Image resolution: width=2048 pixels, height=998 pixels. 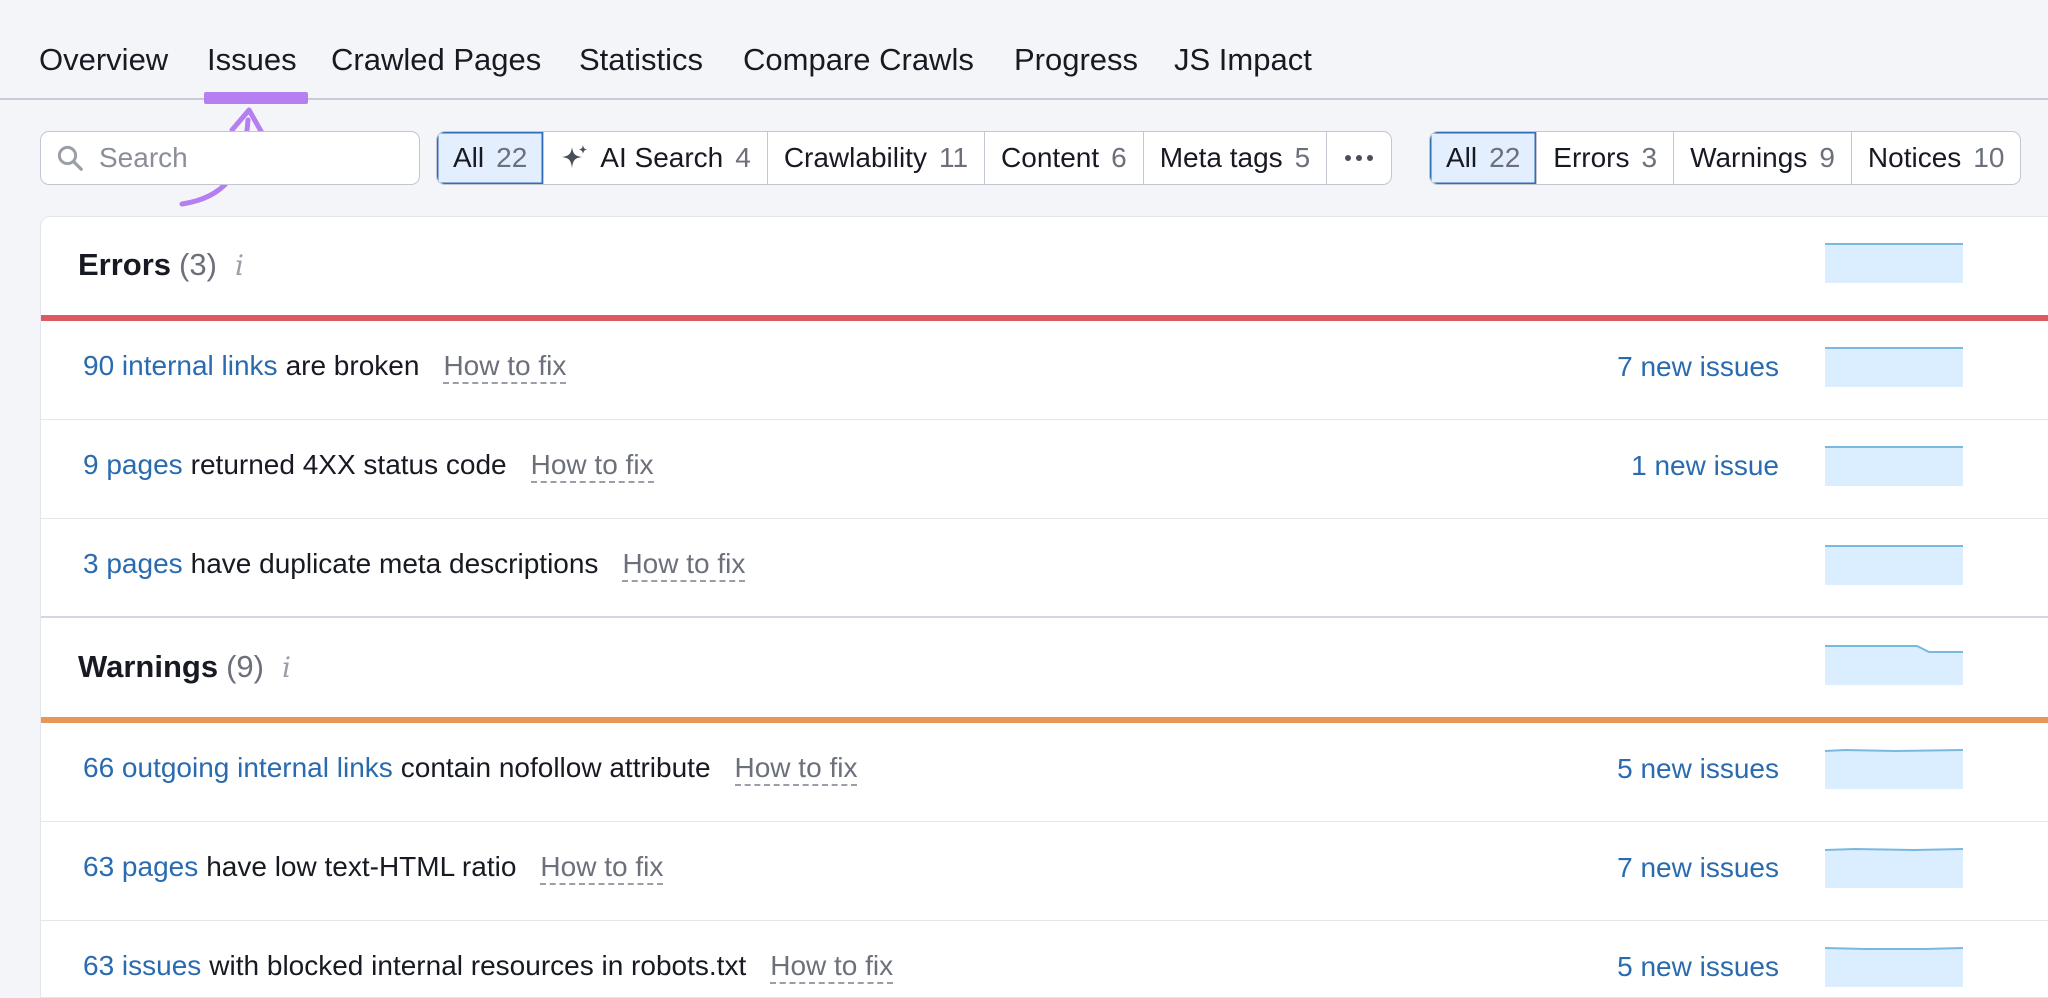 I want to click on more-filters-button, so click(x=1359, y=158).